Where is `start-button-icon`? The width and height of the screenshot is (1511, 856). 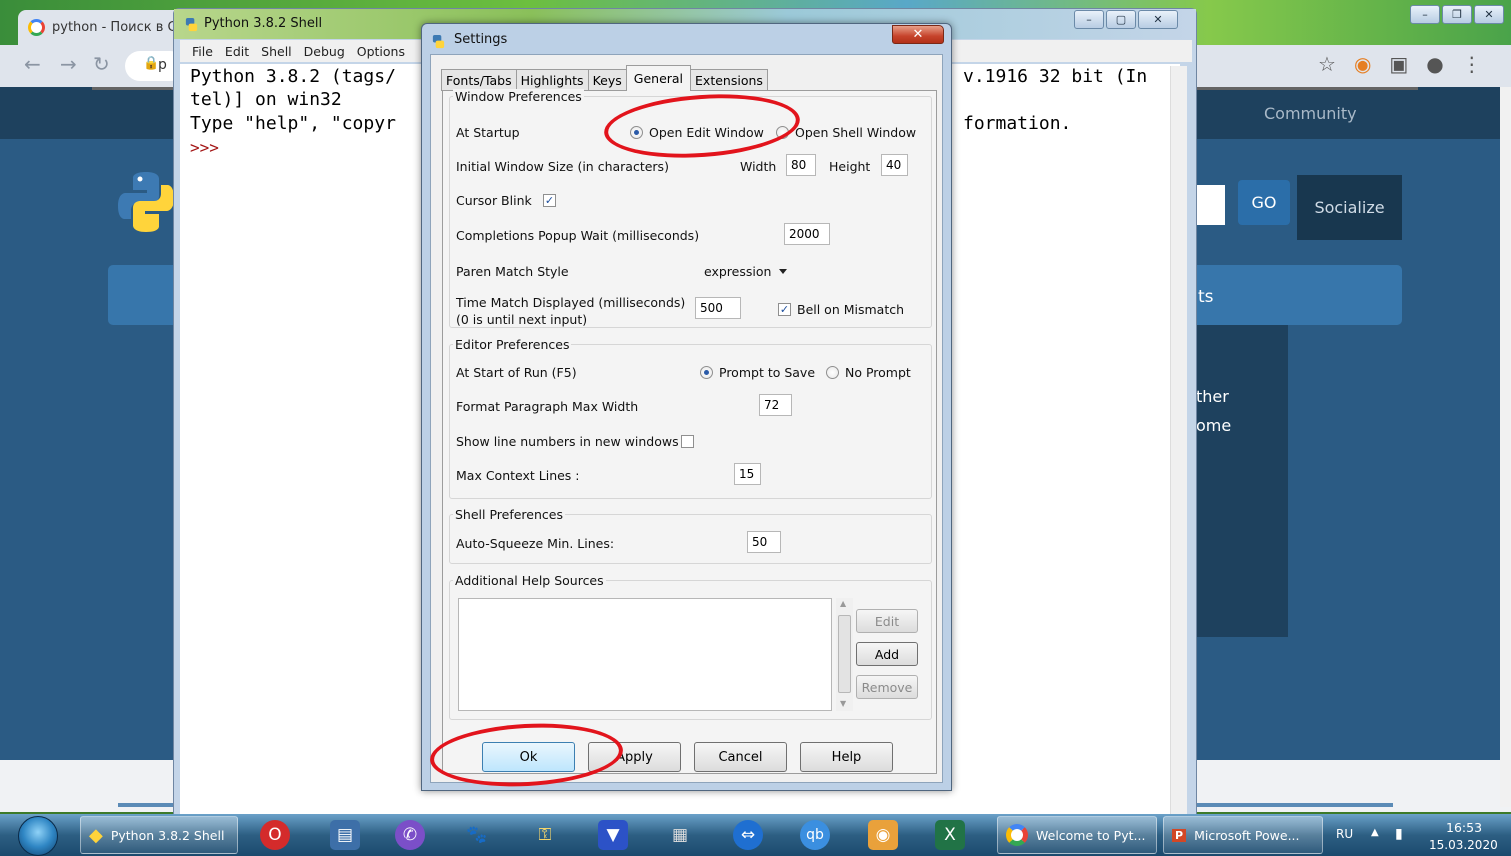 start-button-icon is located at coordinates (38, 836).